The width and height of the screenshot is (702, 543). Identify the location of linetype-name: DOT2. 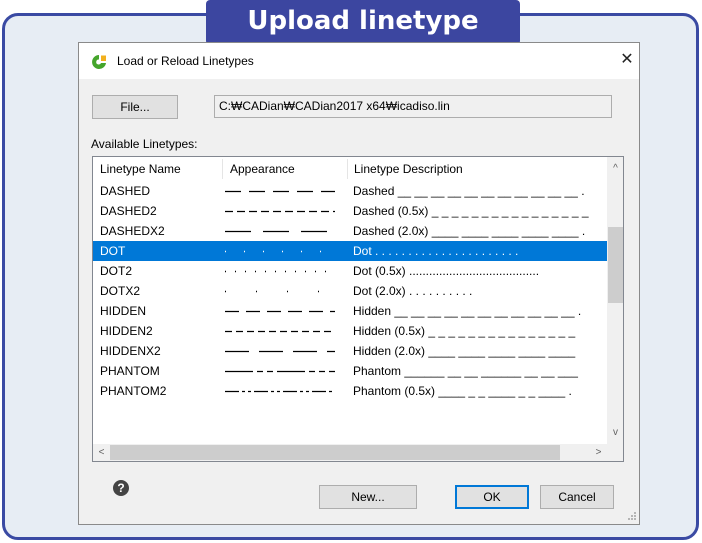
(116, 271).